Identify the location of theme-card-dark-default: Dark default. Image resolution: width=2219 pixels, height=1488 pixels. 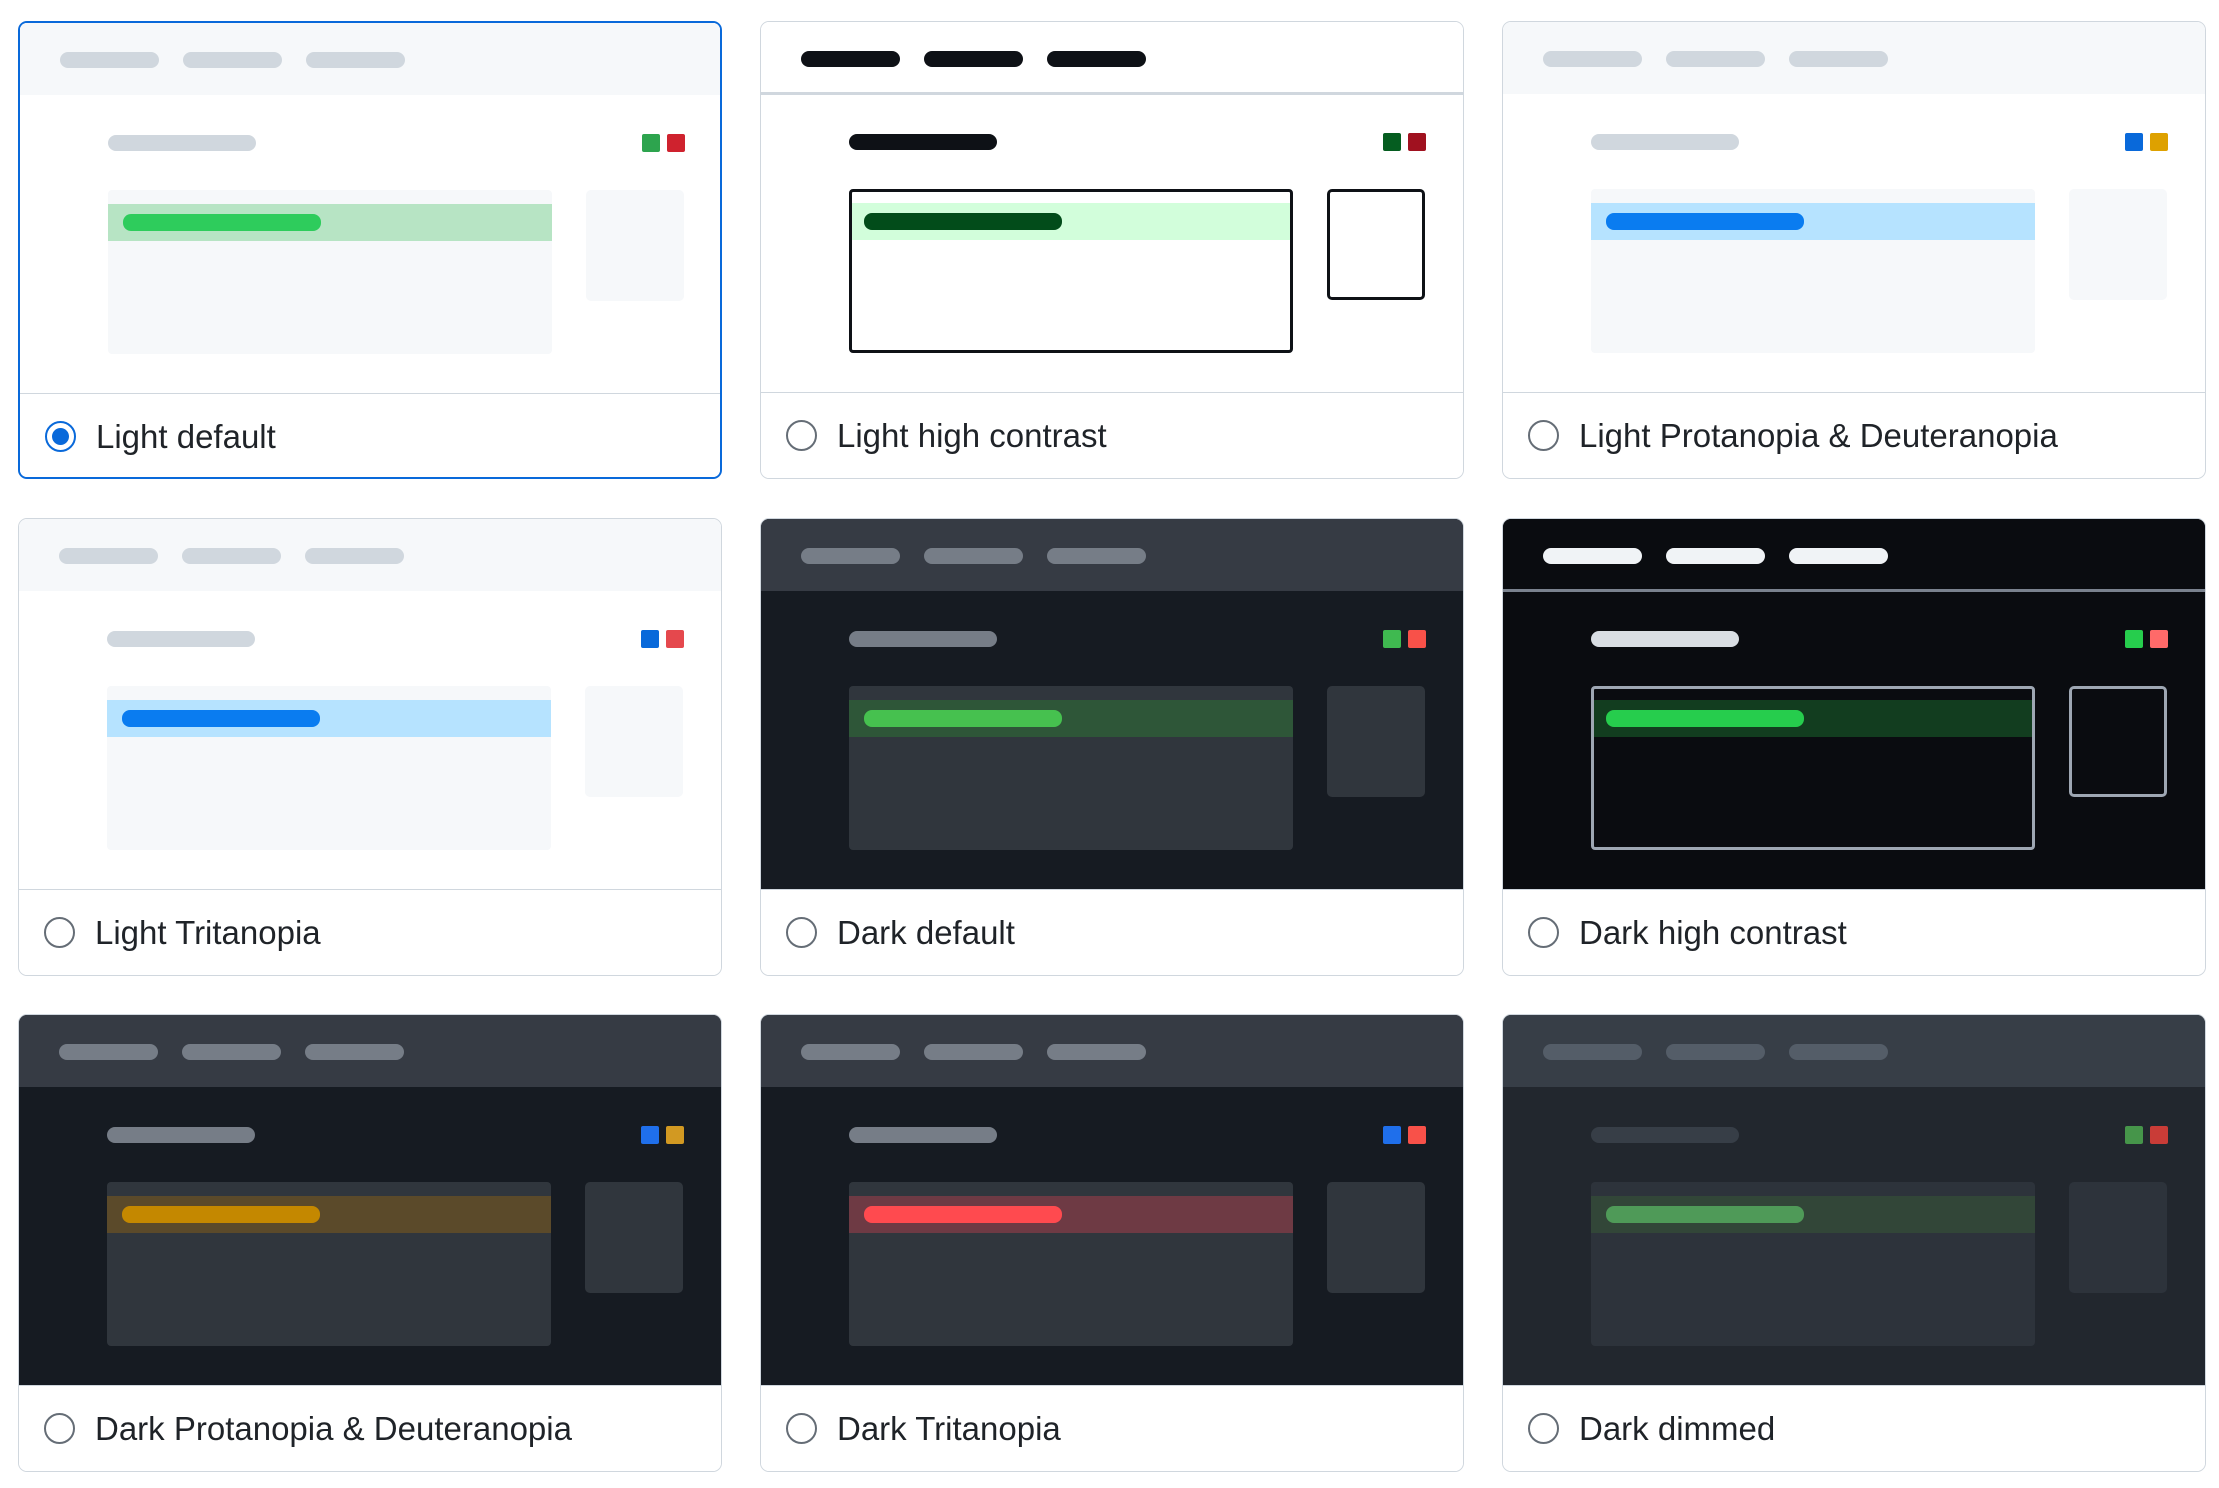
(1112, 747).